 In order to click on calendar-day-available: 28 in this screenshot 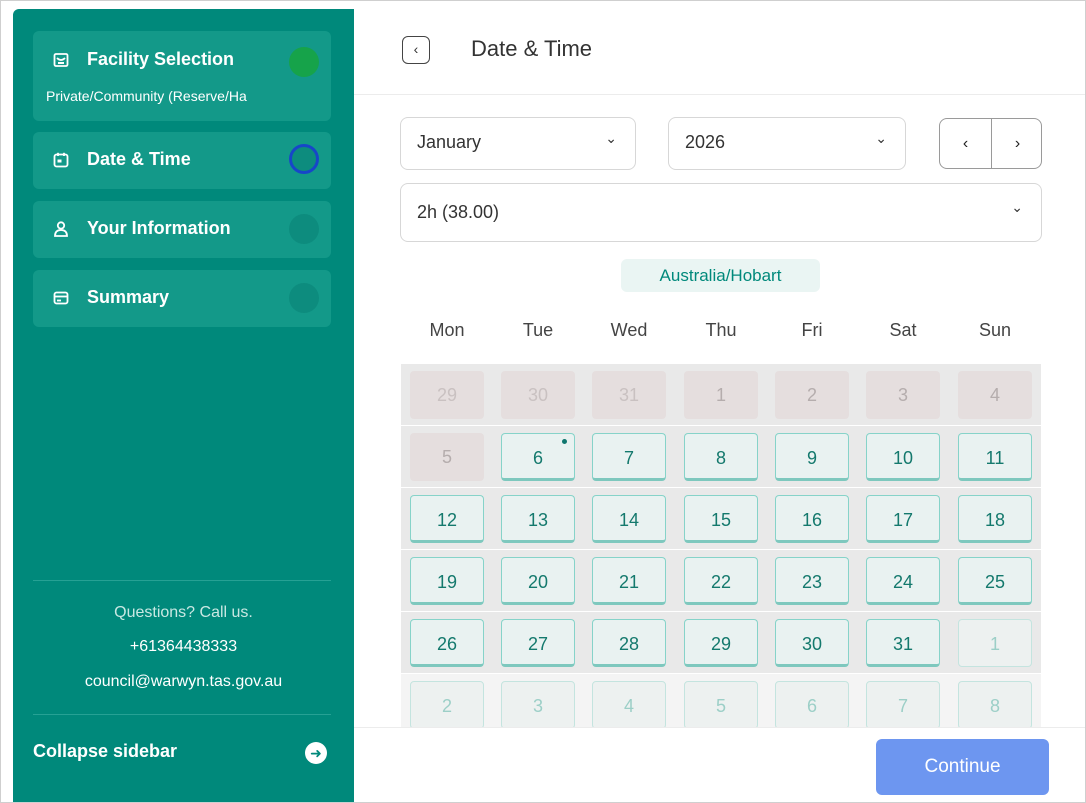, I will do `click(629, 643)`.